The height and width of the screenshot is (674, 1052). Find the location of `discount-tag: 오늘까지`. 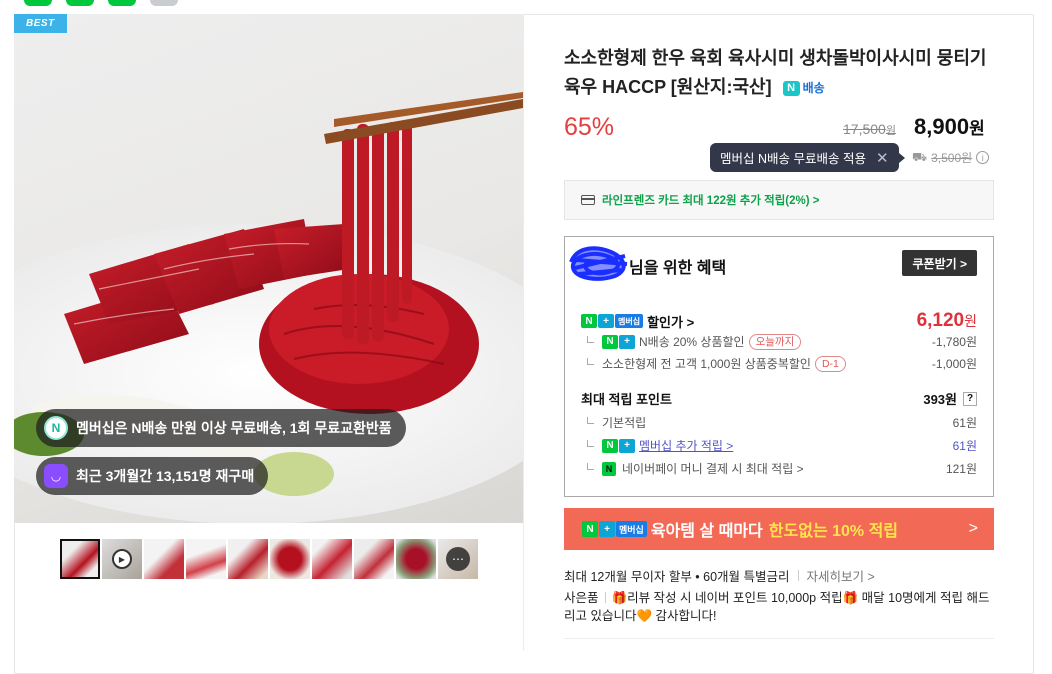

discount-tag: 오늘까지 is located at coordinates (775, 341).